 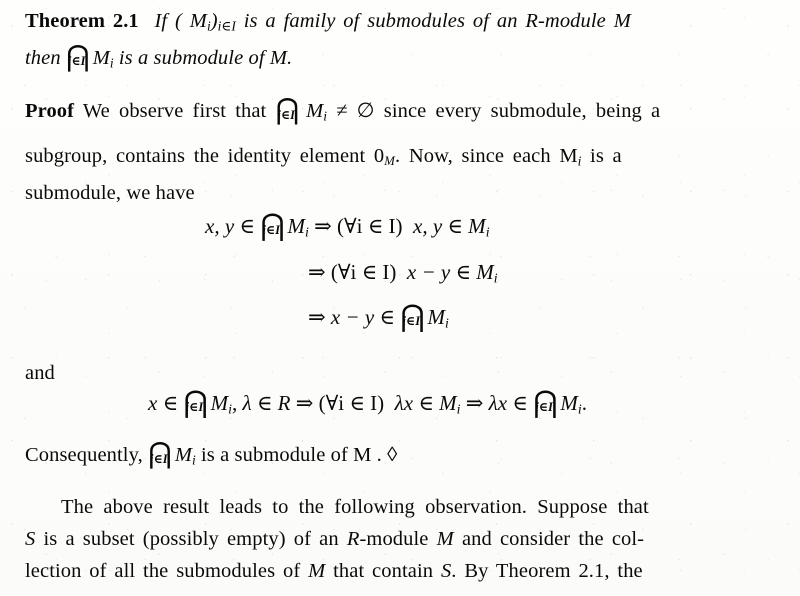 I want to click on tail-line2-f: and consider the col-, so click(x=553, y=539).